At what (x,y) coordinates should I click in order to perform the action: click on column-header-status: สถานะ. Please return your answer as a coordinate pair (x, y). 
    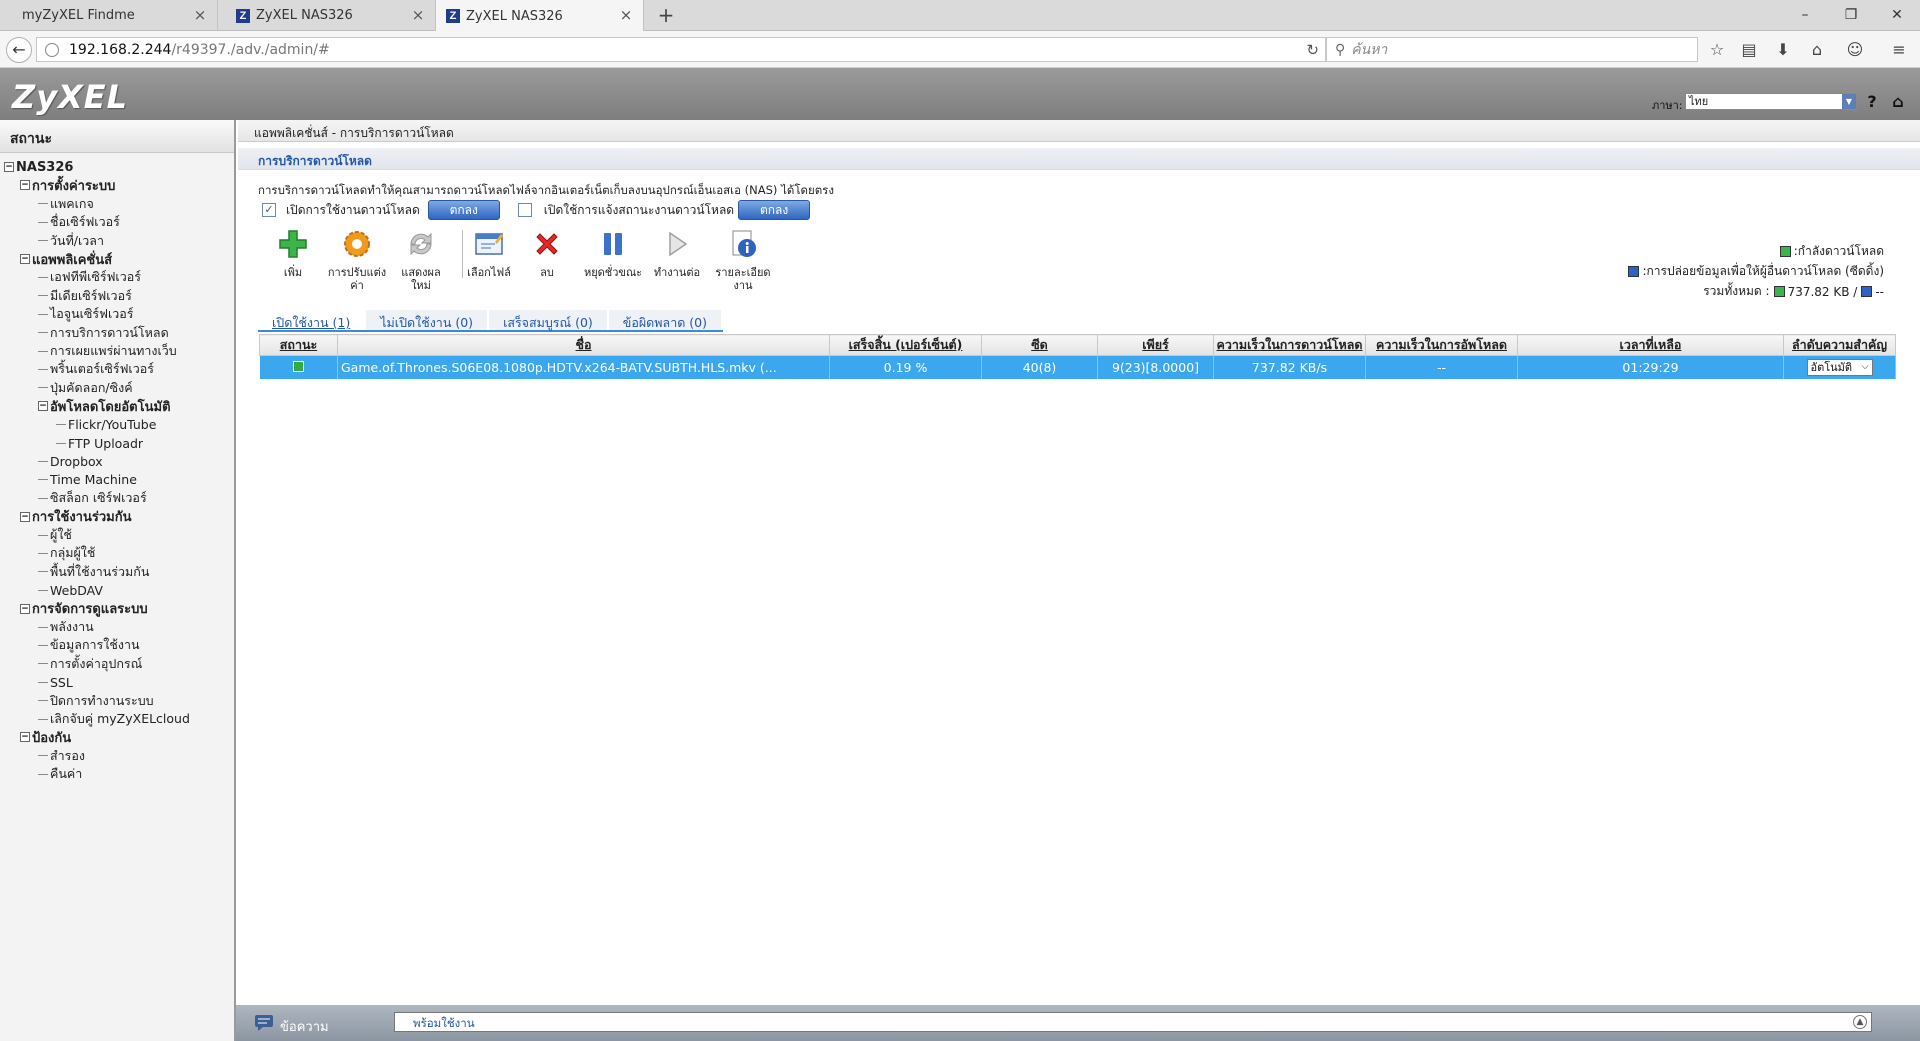
    Looking at the image, I should click on (298, 345).